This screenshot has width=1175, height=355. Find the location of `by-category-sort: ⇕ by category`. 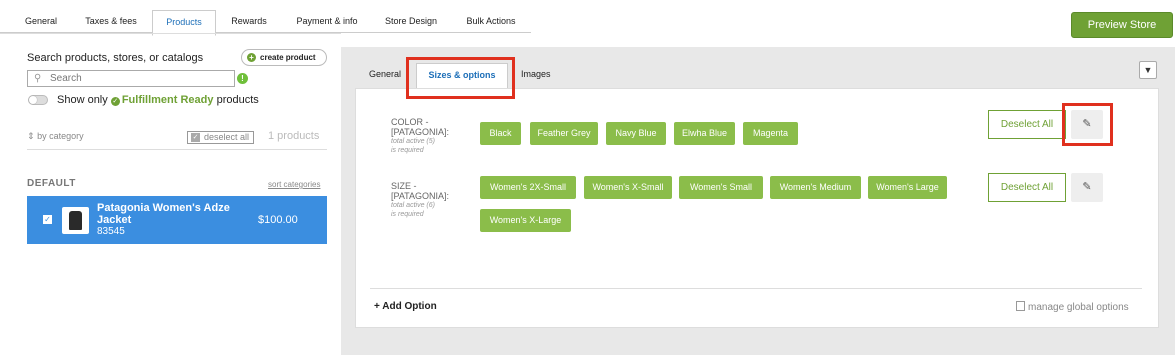

by-category-sort: ⇕ by category is located at coordinates (55, 136).